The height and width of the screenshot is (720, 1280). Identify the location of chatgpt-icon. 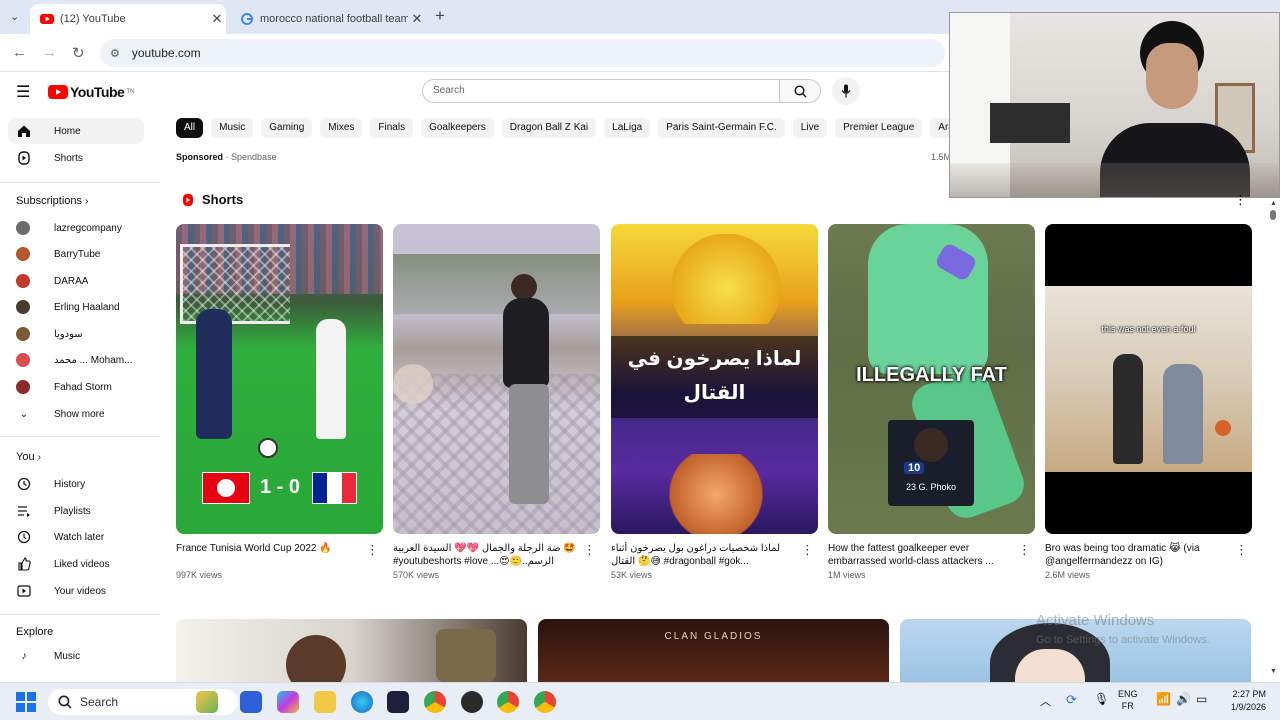
(472, 702).